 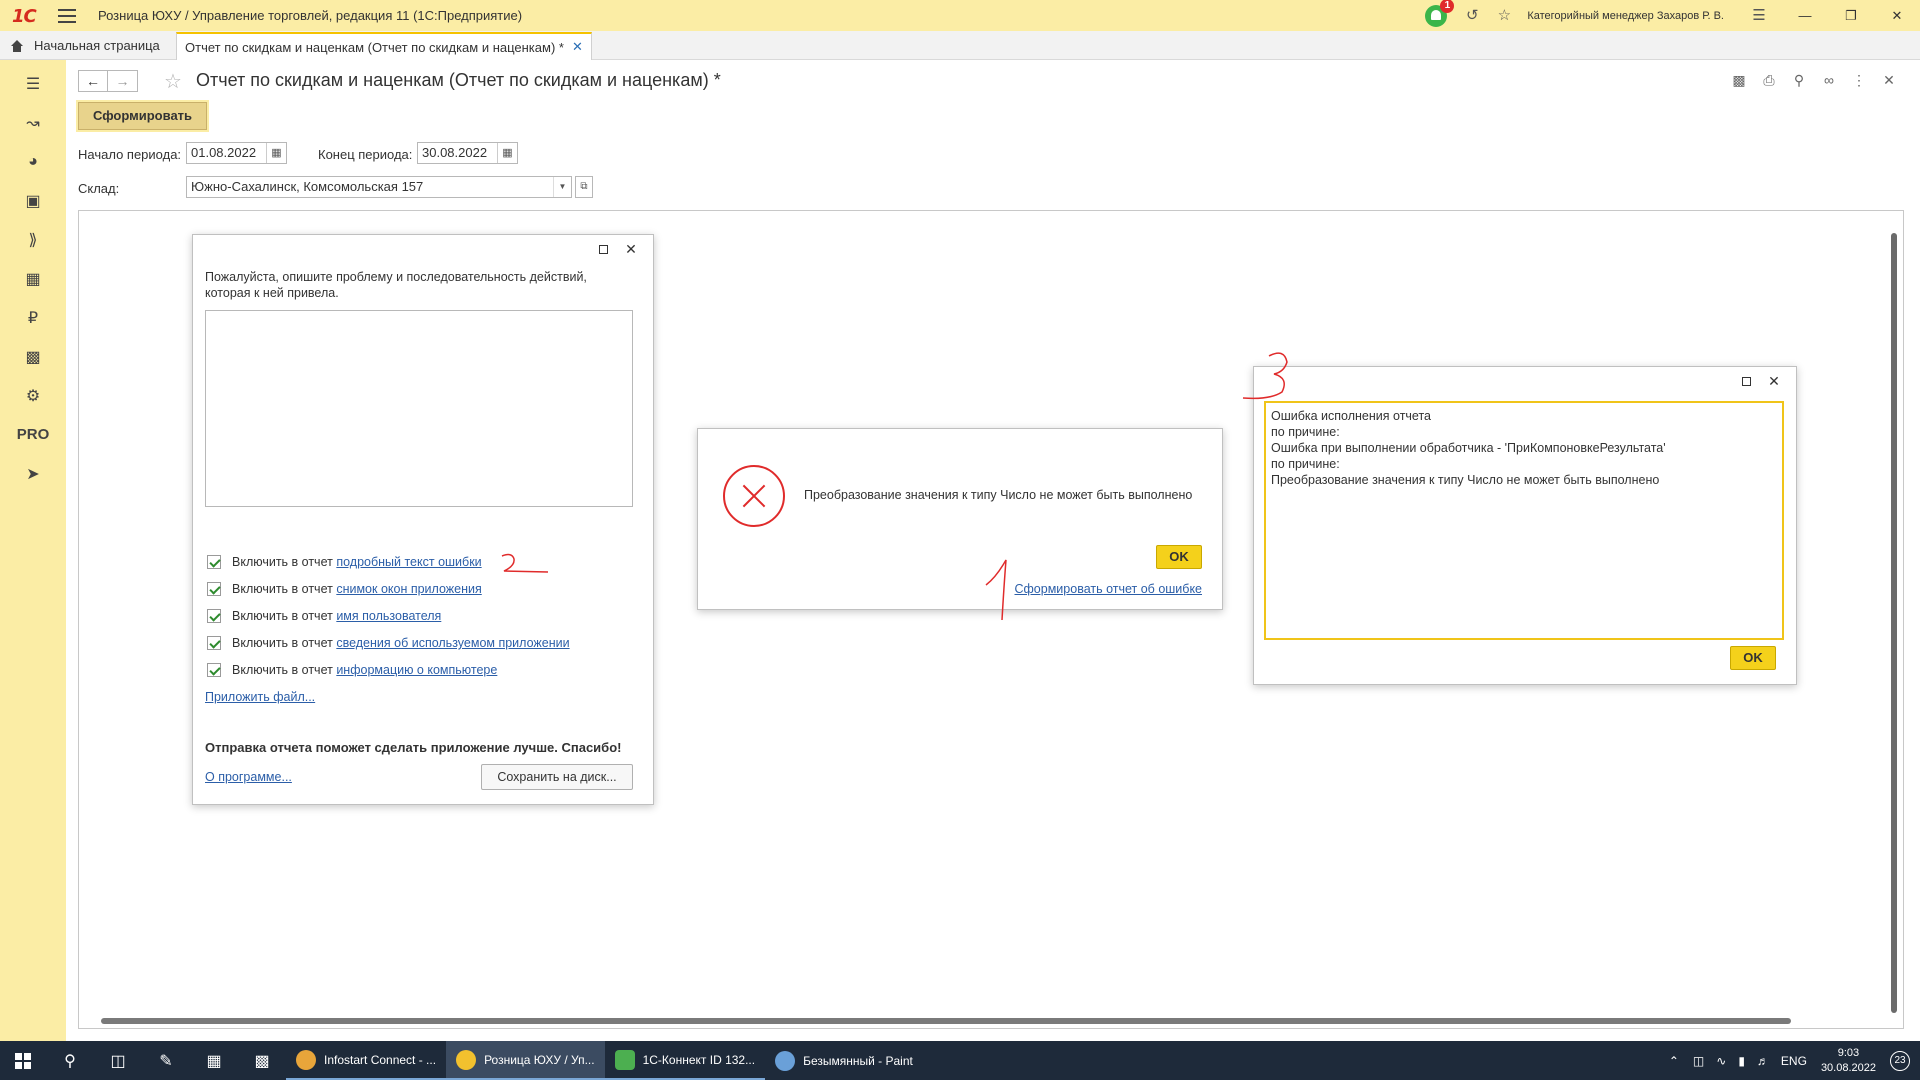 What do you see at coordinates (214, 1060) in the screenshot?
I see `calculator-icon: ▦` at bounding box center [214, 1060].